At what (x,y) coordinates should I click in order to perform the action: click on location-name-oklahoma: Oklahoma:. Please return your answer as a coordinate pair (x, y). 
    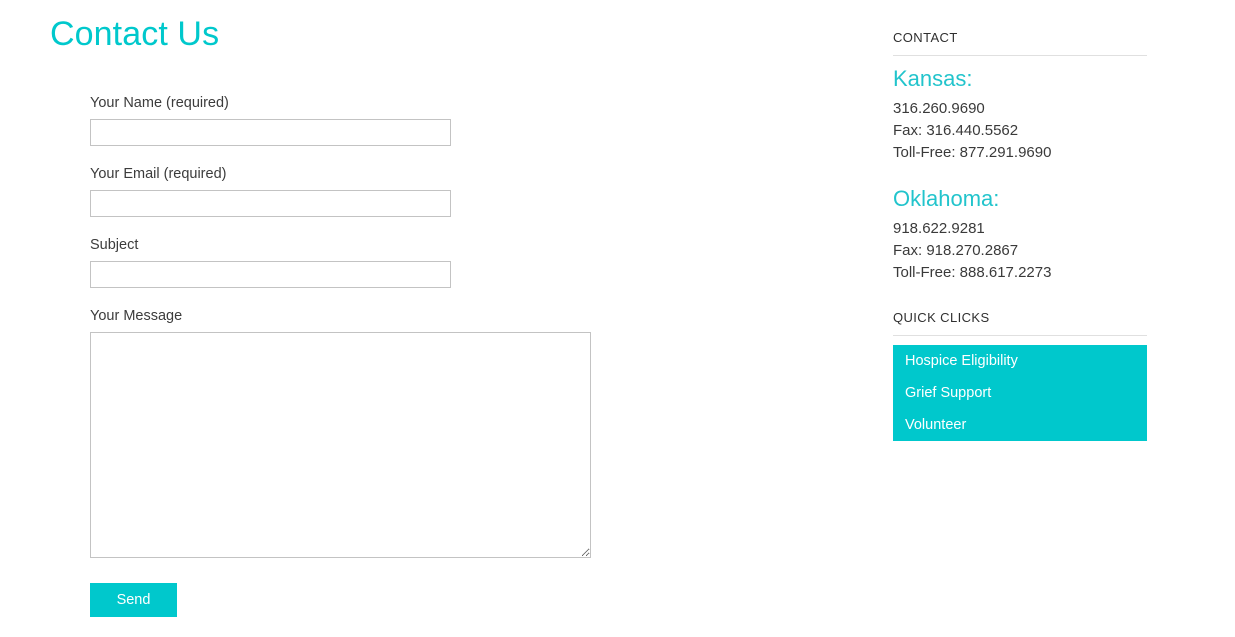
    Looking at the image, I should click on (946, 198).